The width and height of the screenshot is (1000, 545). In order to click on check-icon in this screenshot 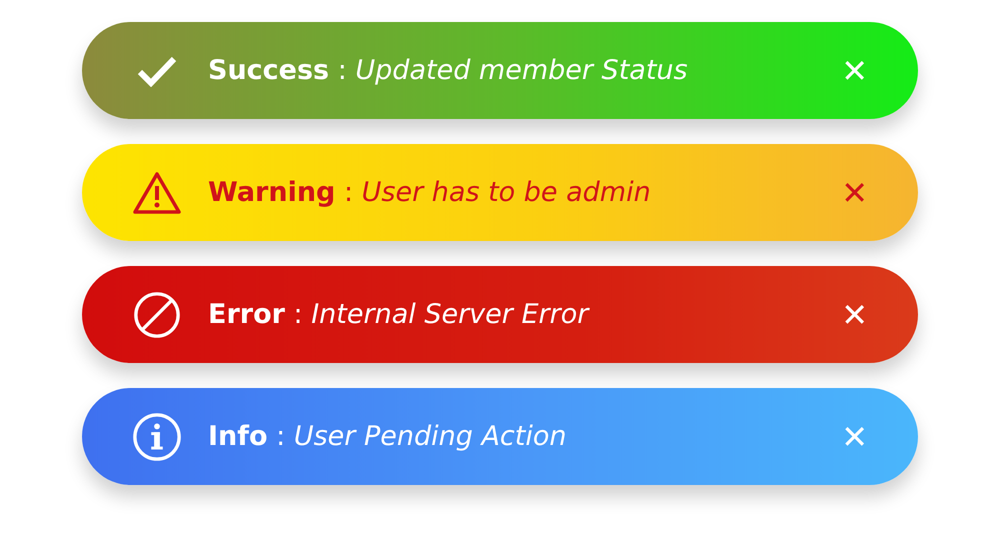, I will do `click(157, 70)`.